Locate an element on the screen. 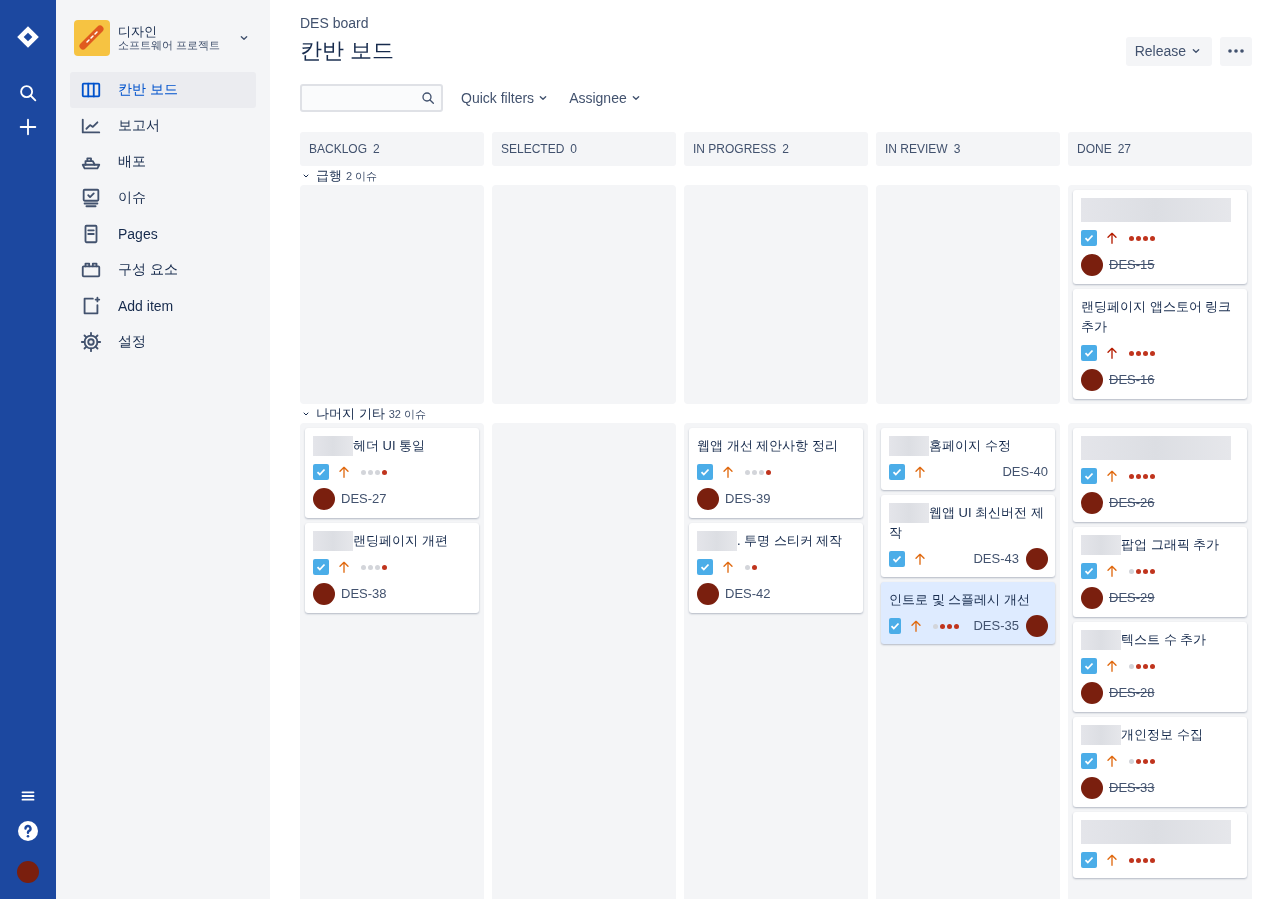  sidebar-item: 설정 is located at coordinates (163, 342).